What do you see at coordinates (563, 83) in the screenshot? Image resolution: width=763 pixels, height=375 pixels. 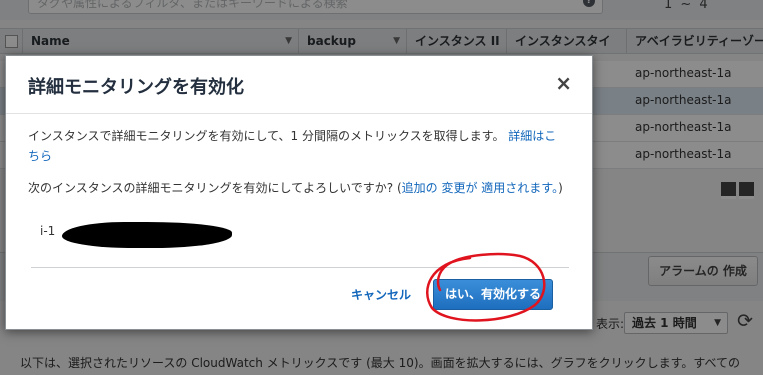 I see `close-icon: ×` at bounding box center [563, 83].